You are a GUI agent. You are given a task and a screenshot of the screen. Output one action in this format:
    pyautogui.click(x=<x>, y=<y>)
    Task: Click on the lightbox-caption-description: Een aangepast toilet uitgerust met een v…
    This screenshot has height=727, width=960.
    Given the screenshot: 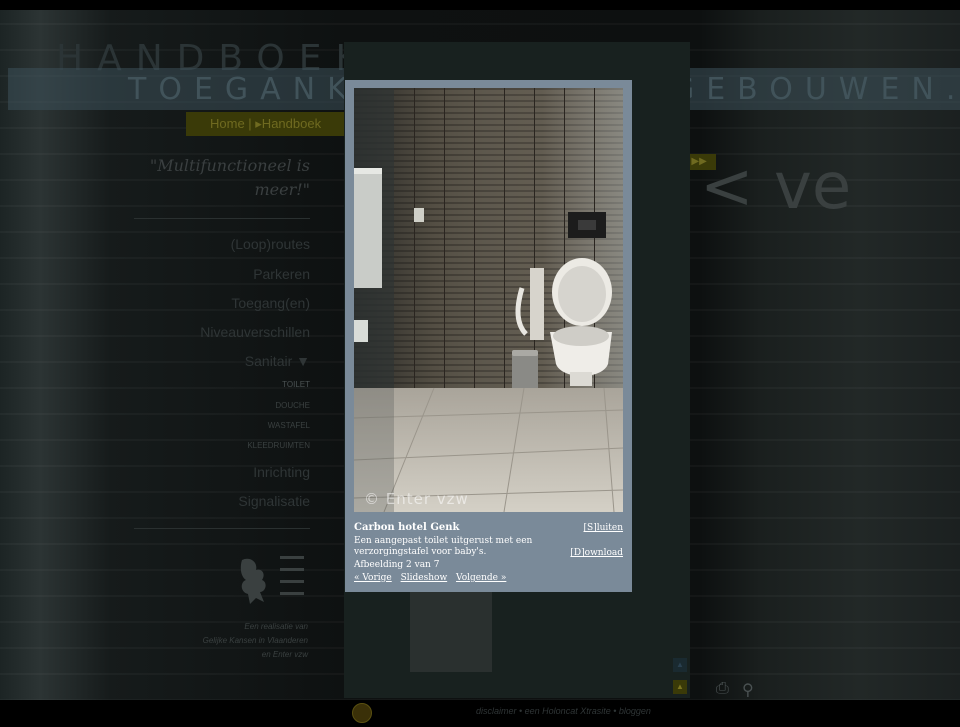 What is the action you would take?
    pyautogui.click(x=443, y=546)
    